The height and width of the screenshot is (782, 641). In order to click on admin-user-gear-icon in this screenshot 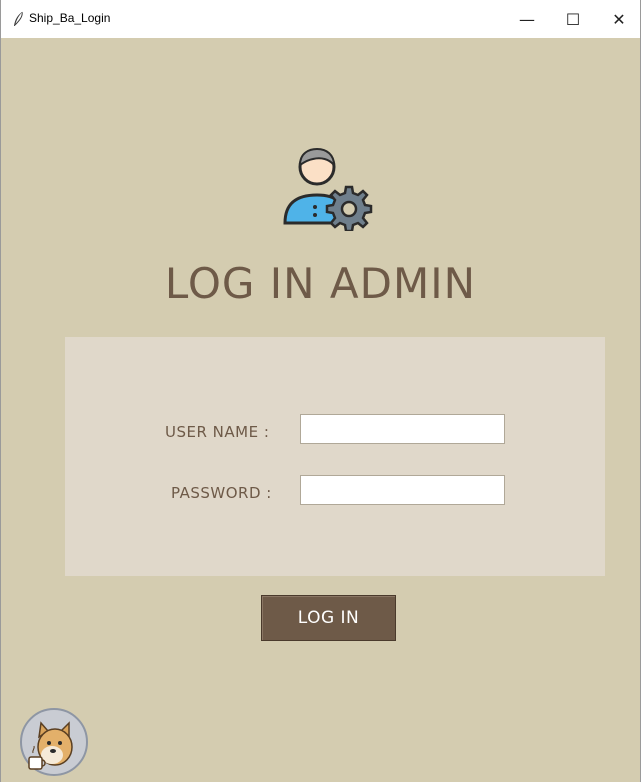, I will do `click(328, 189)`.